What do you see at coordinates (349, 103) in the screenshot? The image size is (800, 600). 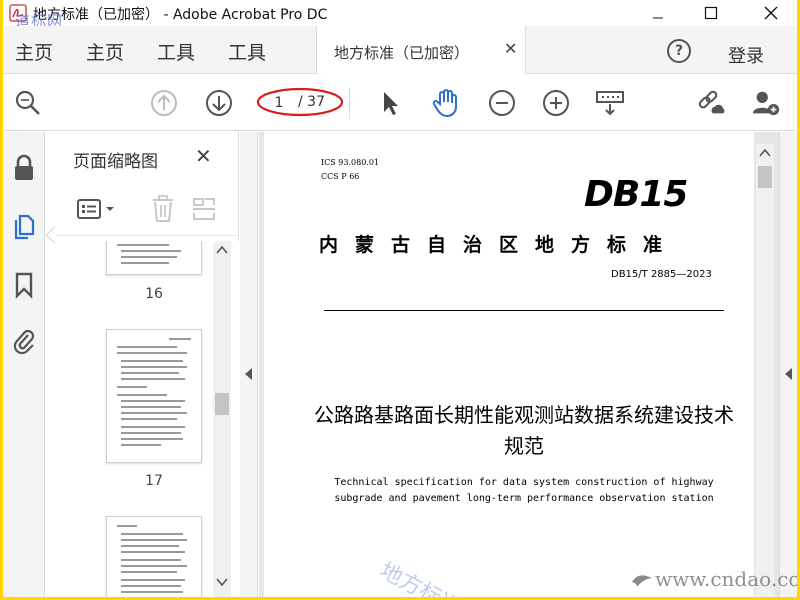 I see `toolbar-separator` at bounding box center [349, 103].